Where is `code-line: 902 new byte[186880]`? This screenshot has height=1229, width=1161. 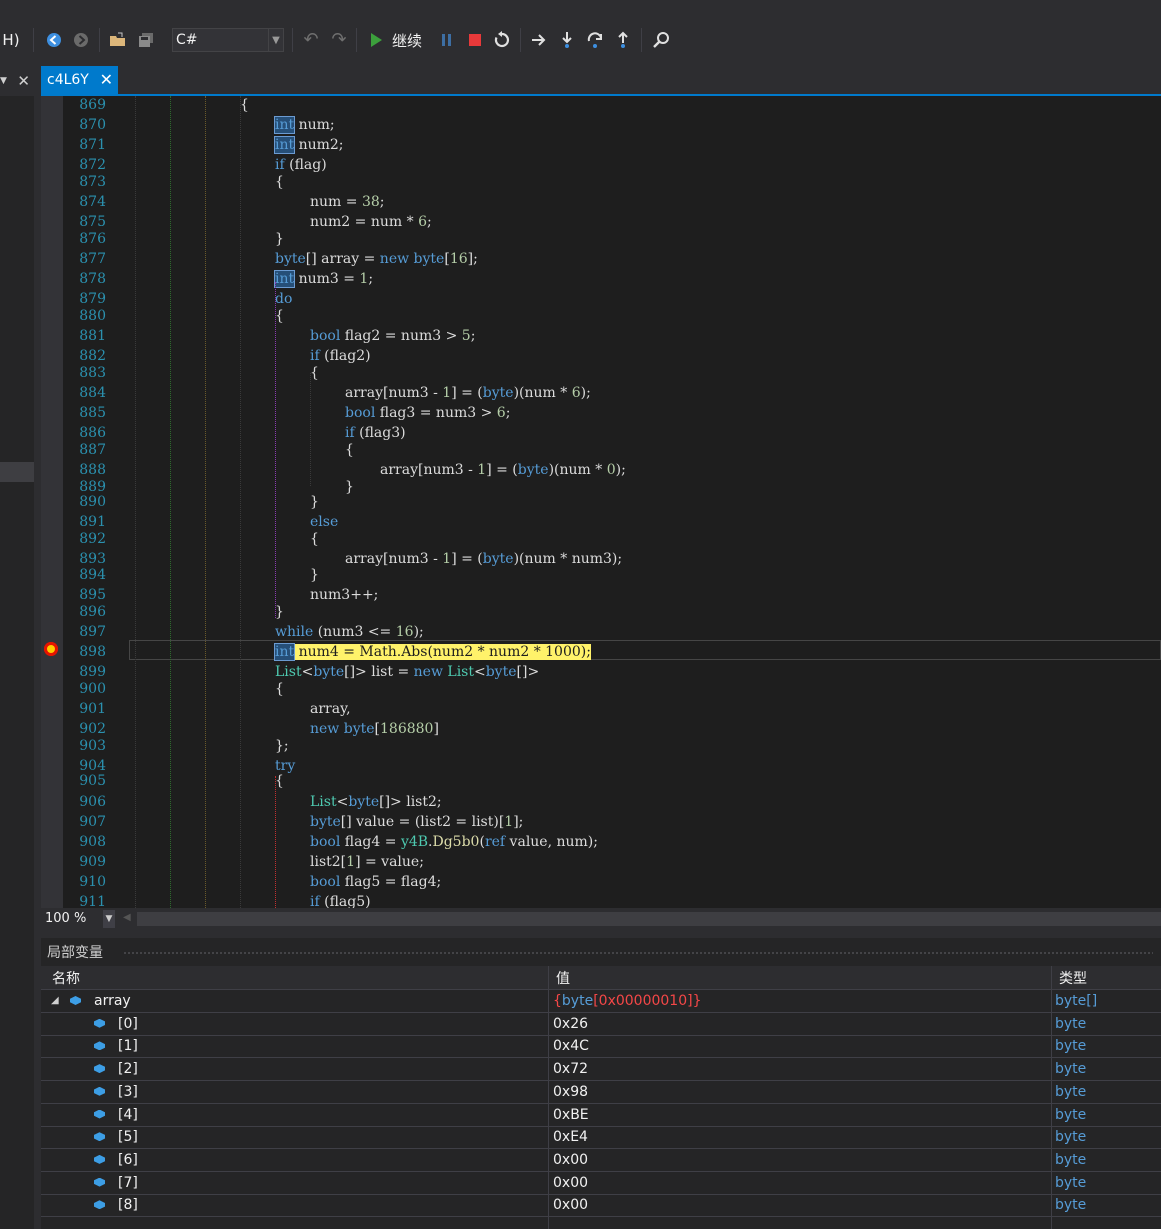 code-line: 902 new byte[186880] is located at coordinates (612, 729).